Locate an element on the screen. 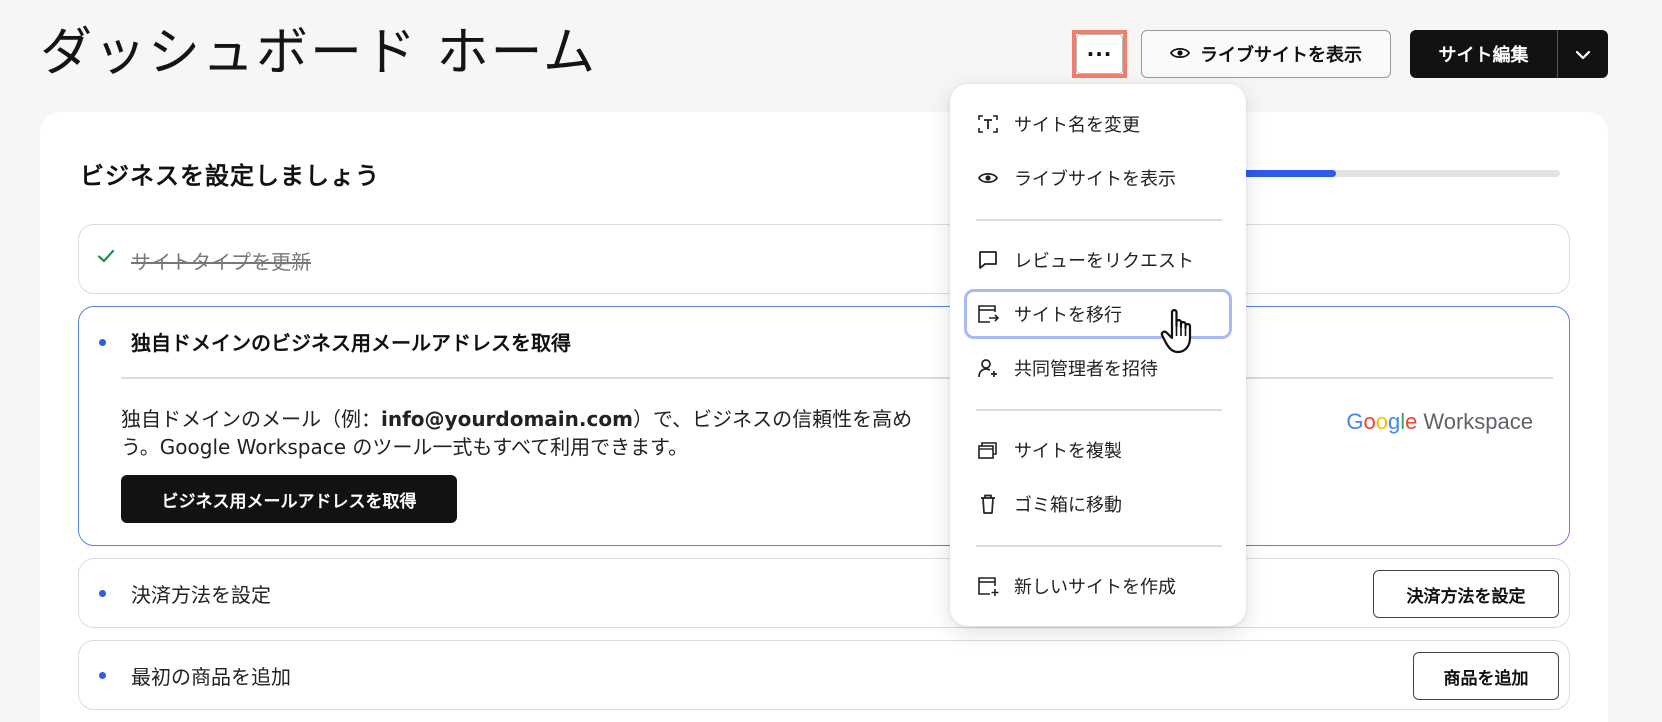 This screenshot has height=722, width=1662. divider is located at coordinates (837, 378).